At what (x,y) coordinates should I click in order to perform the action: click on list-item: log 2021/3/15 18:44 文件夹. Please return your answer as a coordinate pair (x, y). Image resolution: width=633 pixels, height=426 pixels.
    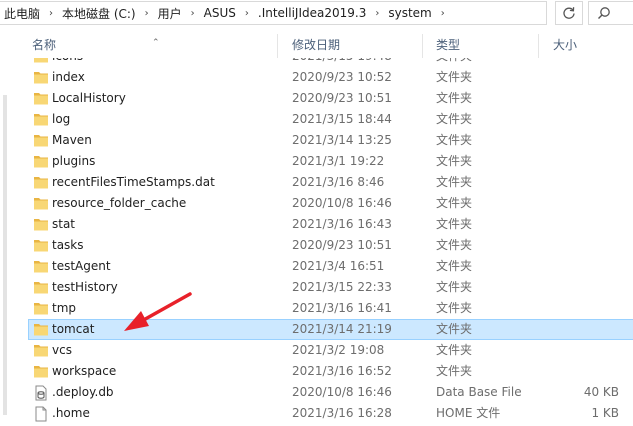
    Looking at the image, I should click on (330, 119).